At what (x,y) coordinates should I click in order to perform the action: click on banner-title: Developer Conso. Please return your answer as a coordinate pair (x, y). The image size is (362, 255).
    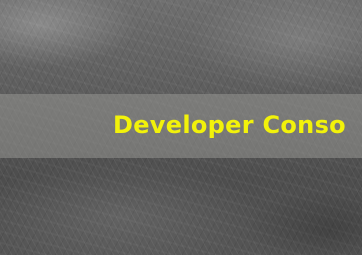
    Looking at the image, I should click on (229, 125).